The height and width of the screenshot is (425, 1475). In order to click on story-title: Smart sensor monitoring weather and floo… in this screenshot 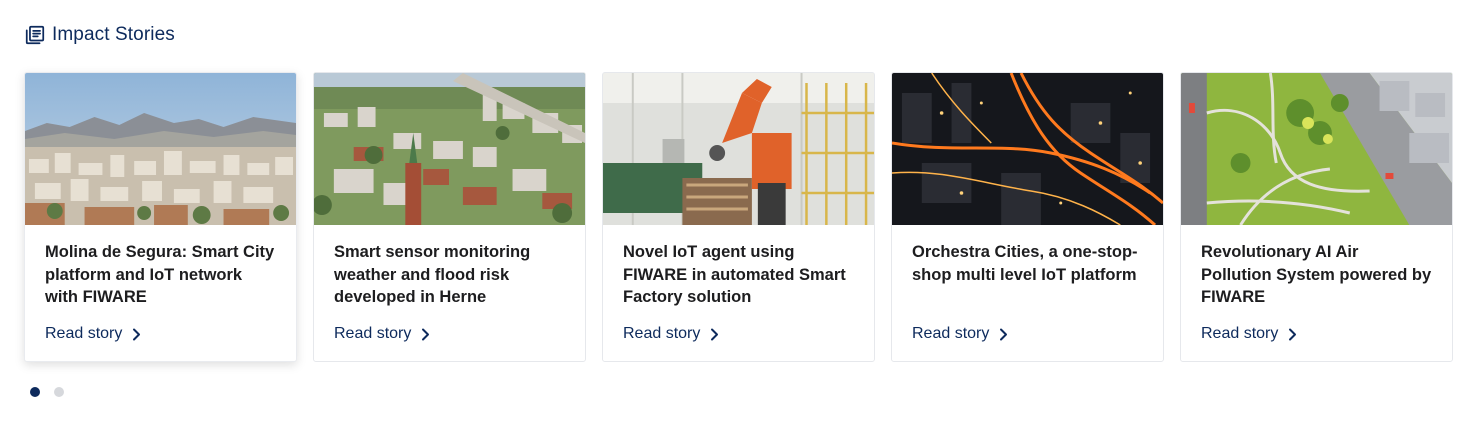, I will do `click(432, 274)`.